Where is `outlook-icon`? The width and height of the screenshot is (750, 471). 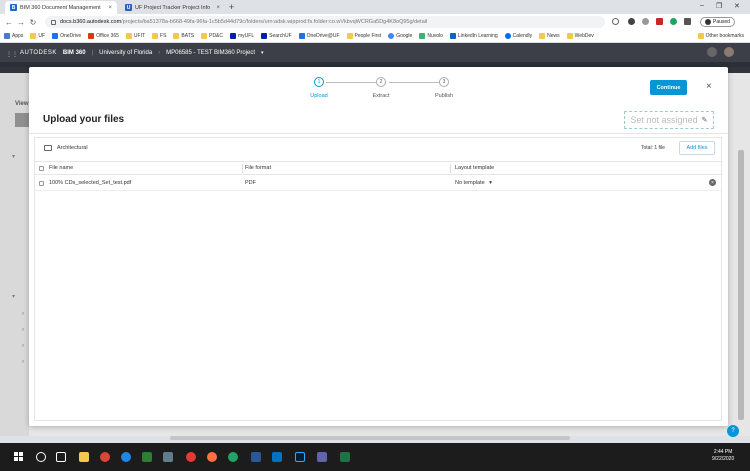 outlook-icon is located at coordinates (277, 457).